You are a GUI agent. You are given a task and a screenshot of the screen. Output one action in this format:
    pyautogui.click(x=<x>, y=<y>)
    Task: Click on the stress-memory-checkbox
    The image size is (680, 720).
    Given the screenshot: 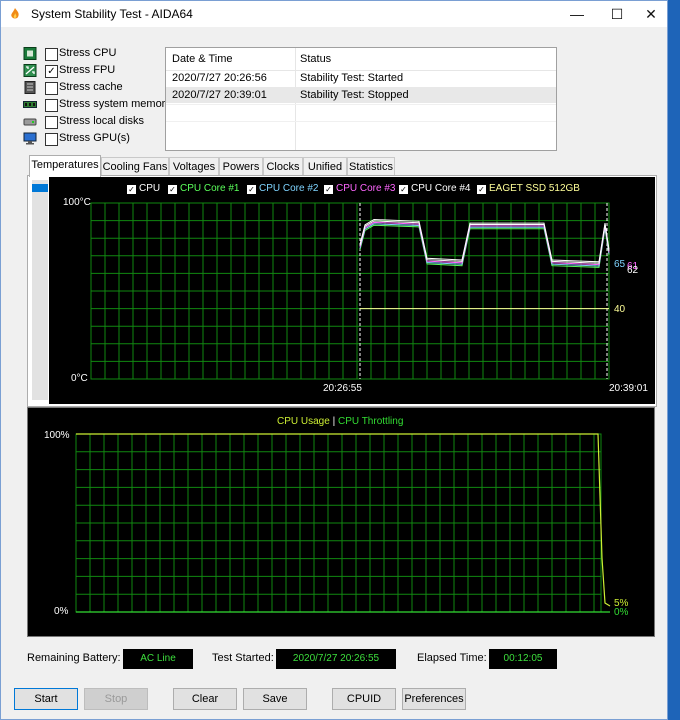 What is the action you would take?
    pyautogui.click(x=51, y=105)
    